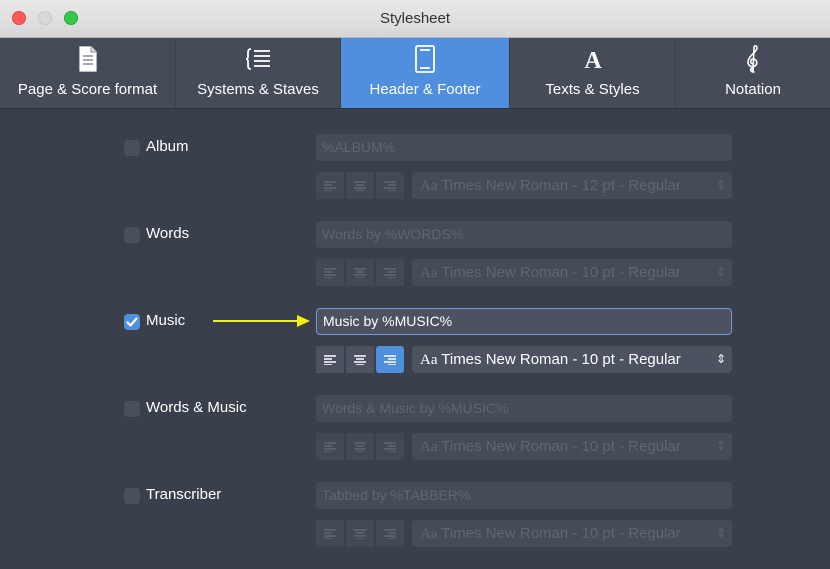 This screenshot has height=569, width=830. Describe the element at coordinates (166, 320) in the screenshot. I see `music-label: Music` at that location.